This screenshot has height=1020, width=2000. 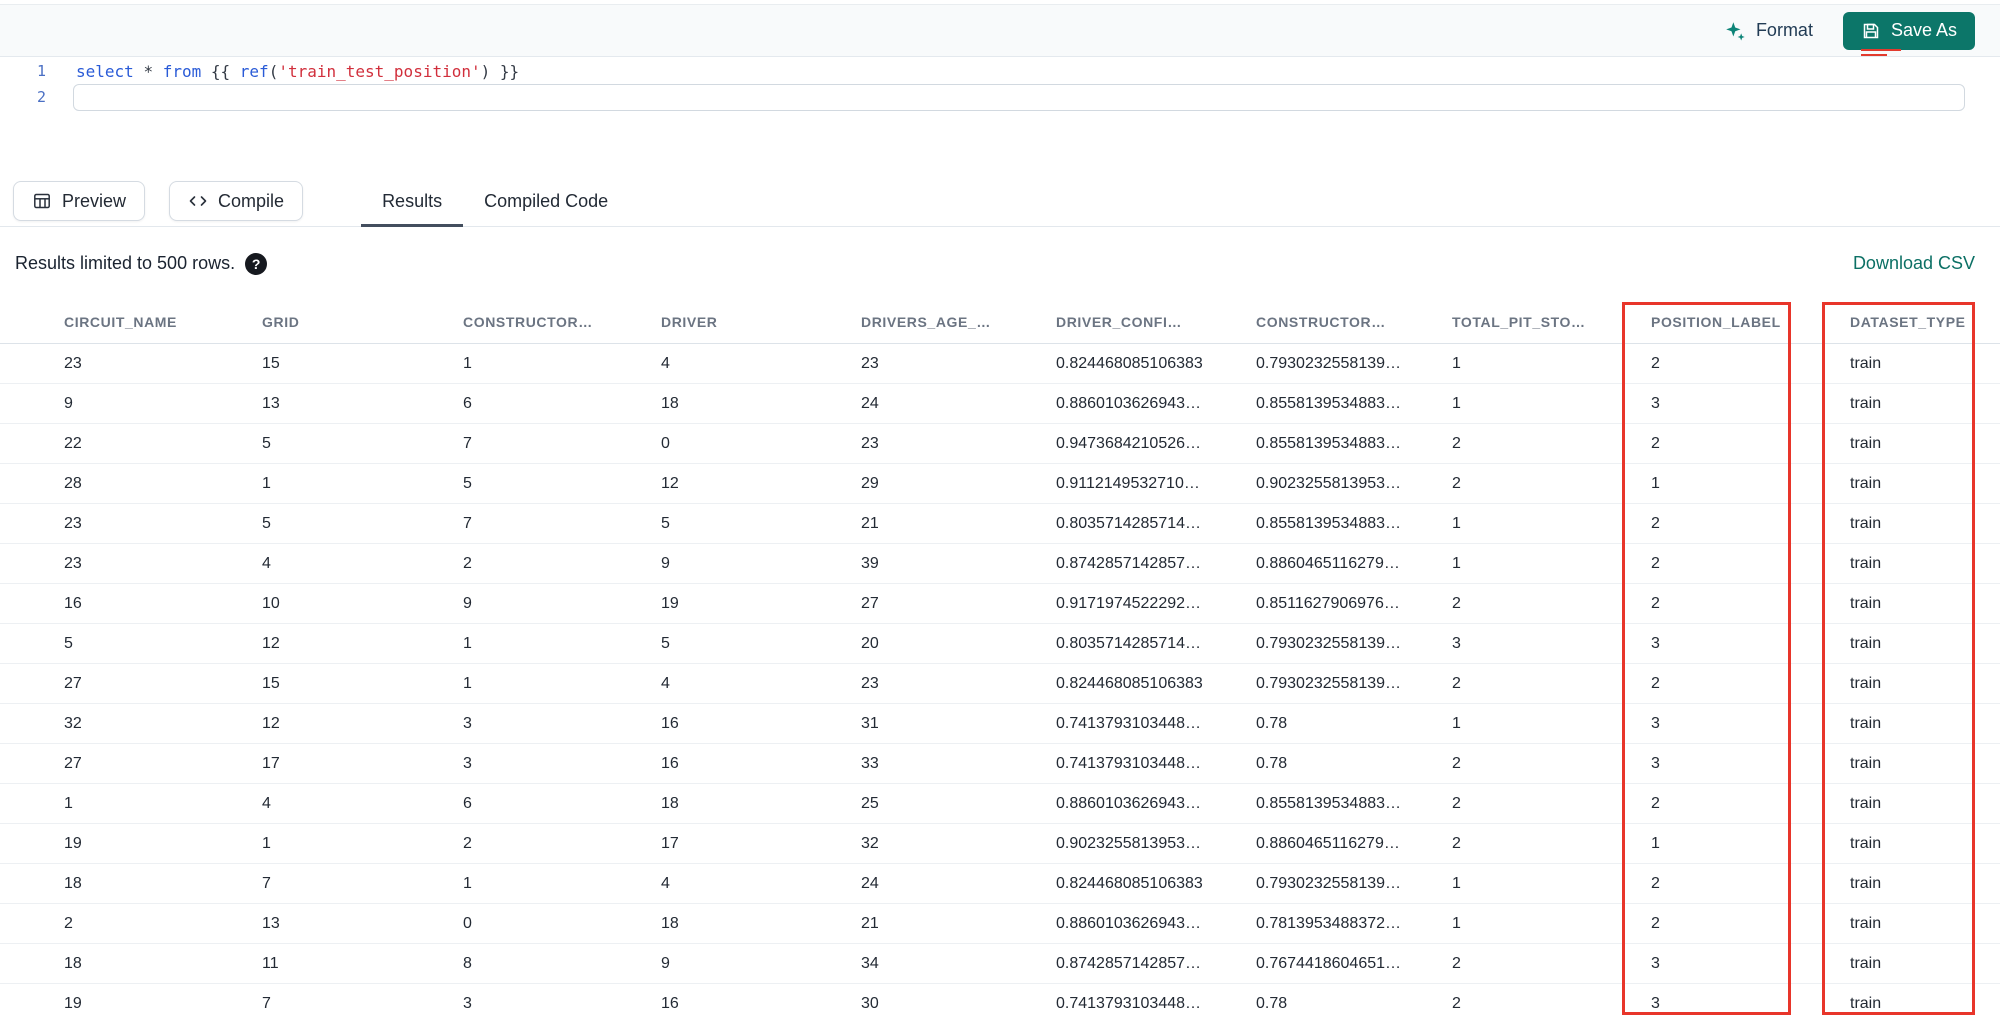 I want to click on preview-button: Preview, so click(x=79, y=201).